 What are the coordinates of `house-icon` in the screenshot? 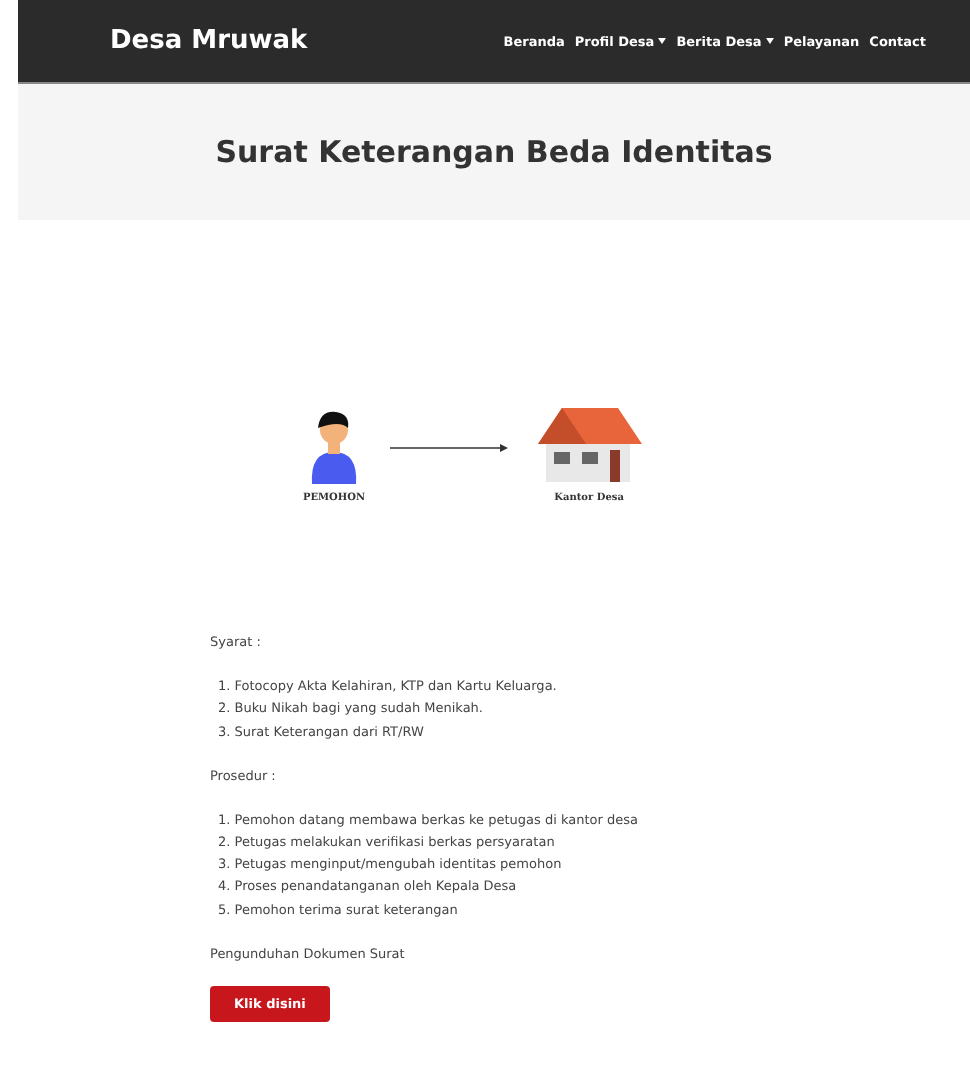 It's located at (589, 444).